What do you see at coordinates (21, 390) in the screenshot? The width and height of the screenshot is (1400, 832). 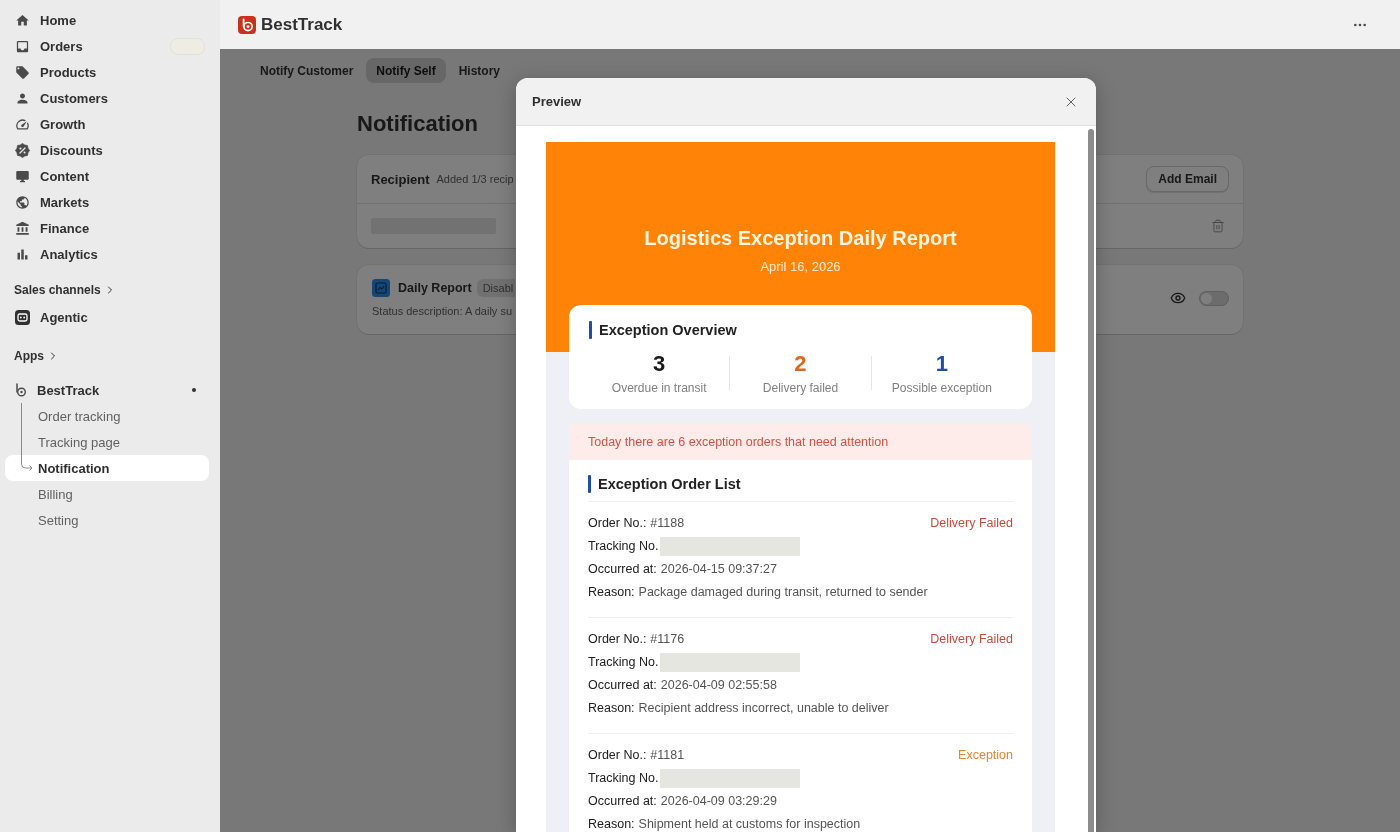 I see `logo-icon` at bounding box center [21, 390].